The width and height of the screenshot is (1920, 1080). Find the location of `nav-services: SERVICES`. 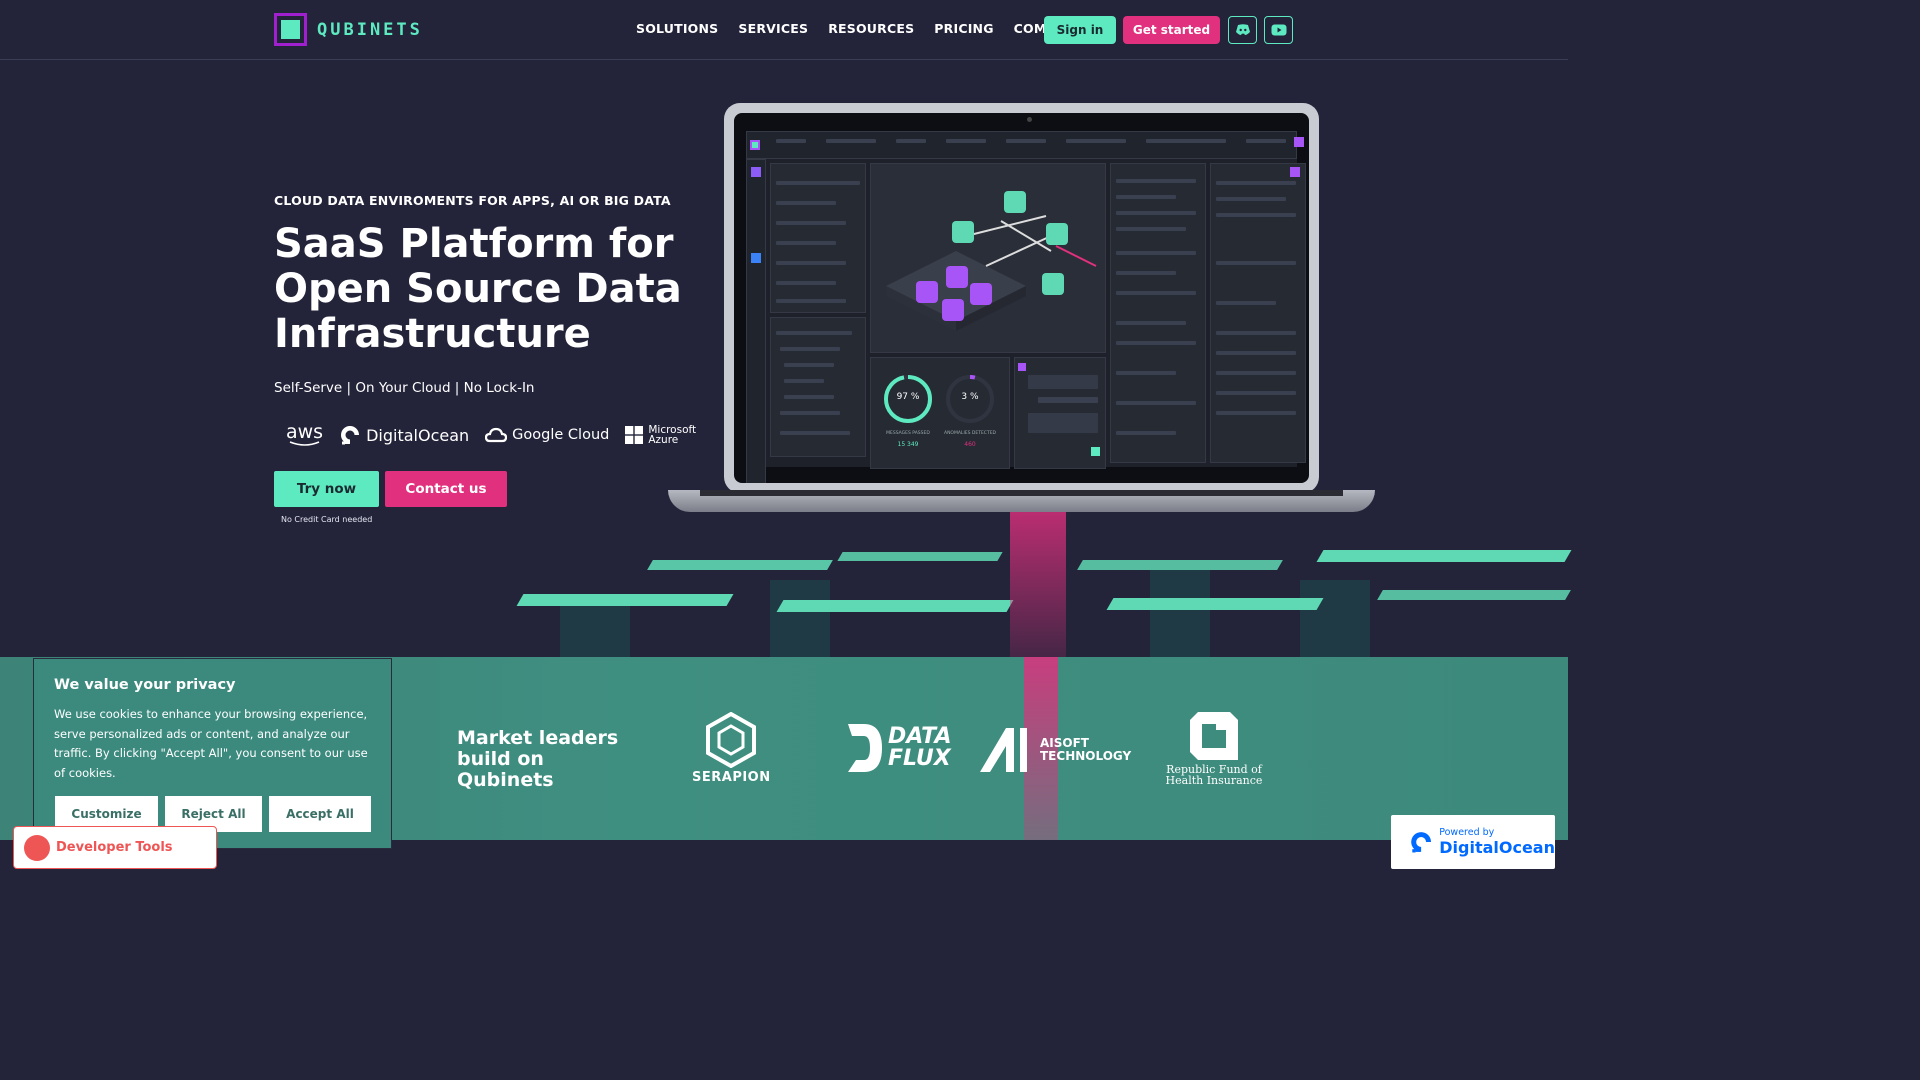

nav-services: SERVICES is located at coordinates (773, 28).